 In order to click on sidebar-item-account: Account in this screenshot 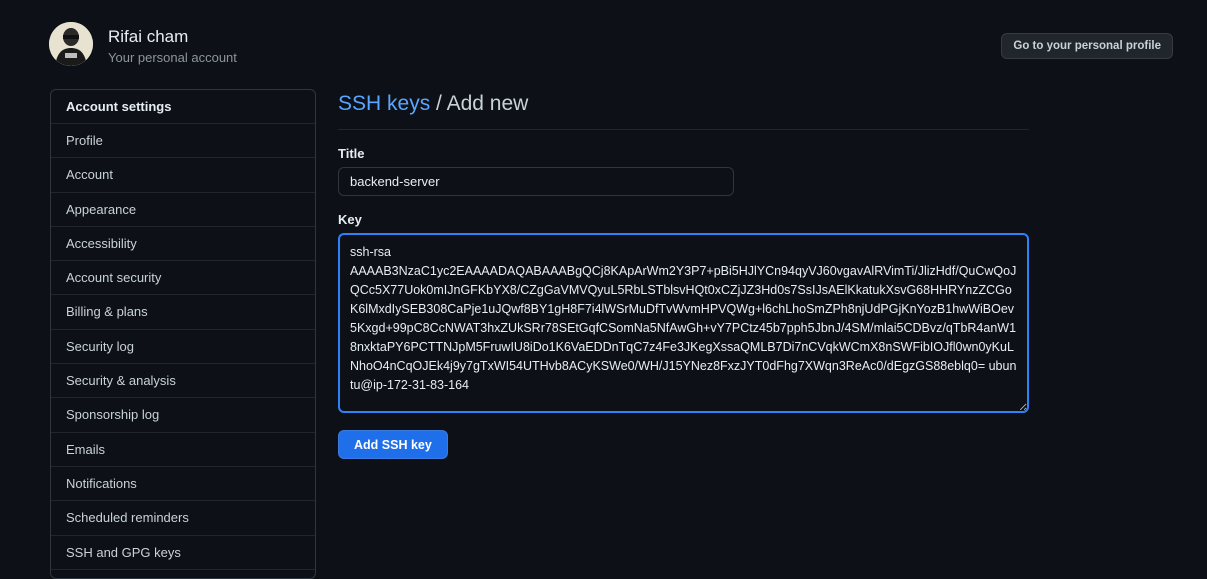, I will do `click(183, 175)`.